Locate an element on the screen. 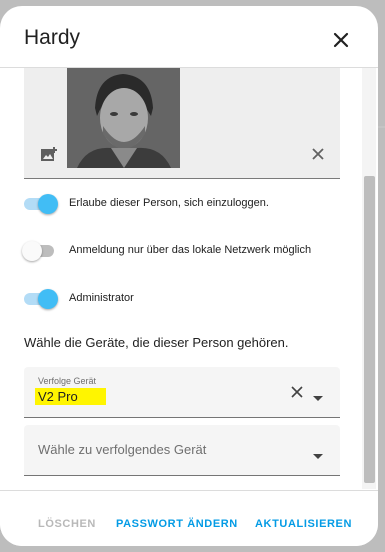 The height and width of the screenshot is (552, 385). add-device-field: Wähle zu verfolgendes Gerät is located at coordinates (182, 450).